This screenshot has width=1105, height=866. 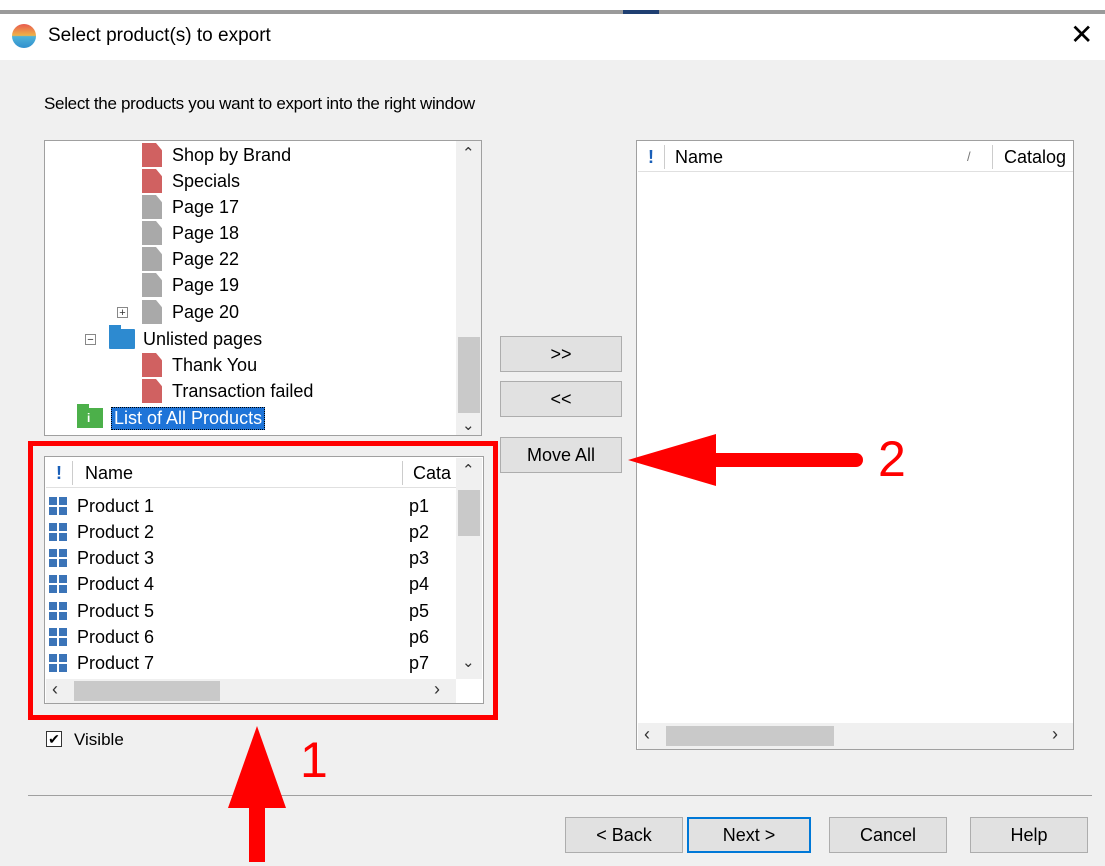 What do you see at coordinates (468, 153) in the screenshot?
I see `scroll-up-icon: ⌃` at bounding box center [468, 153].